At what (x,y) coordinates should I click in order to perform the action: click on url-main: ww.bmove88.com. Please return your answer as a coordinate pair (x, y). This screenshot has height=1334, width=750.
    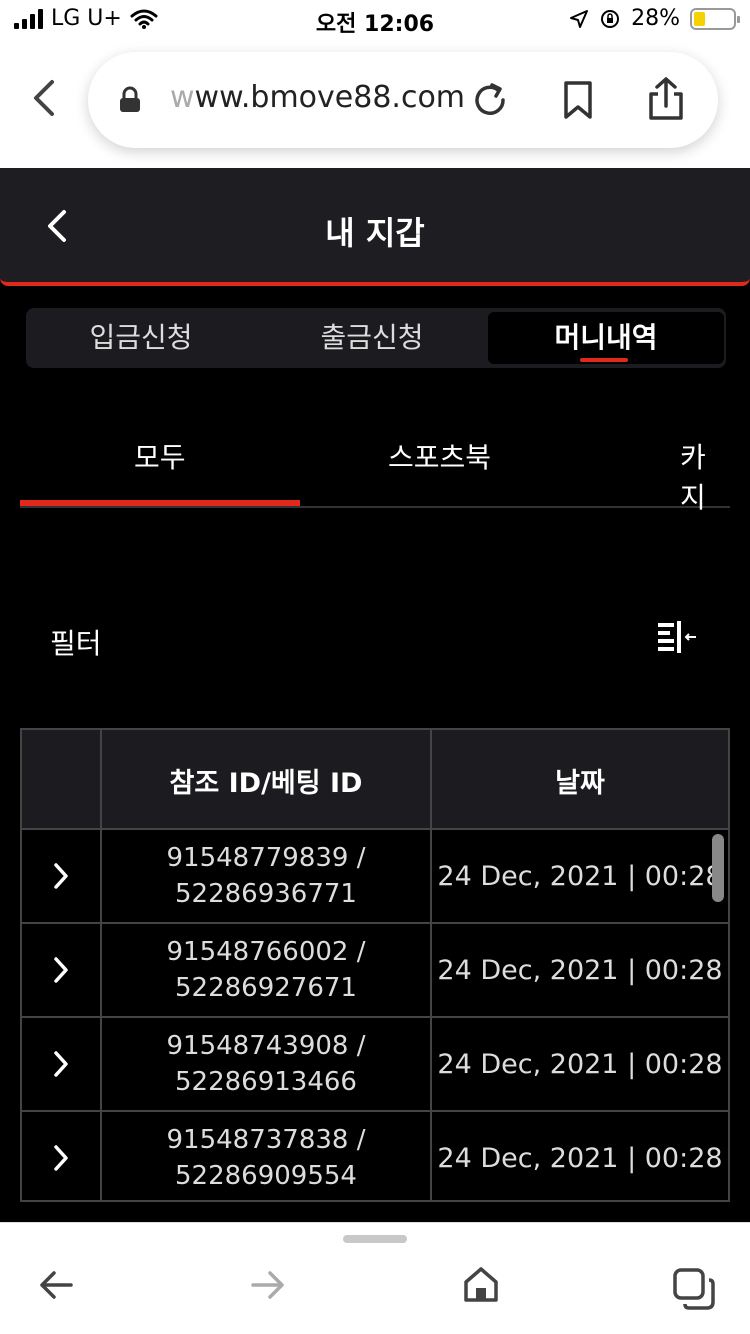
    Looking at the image, I should click on (330, 97).